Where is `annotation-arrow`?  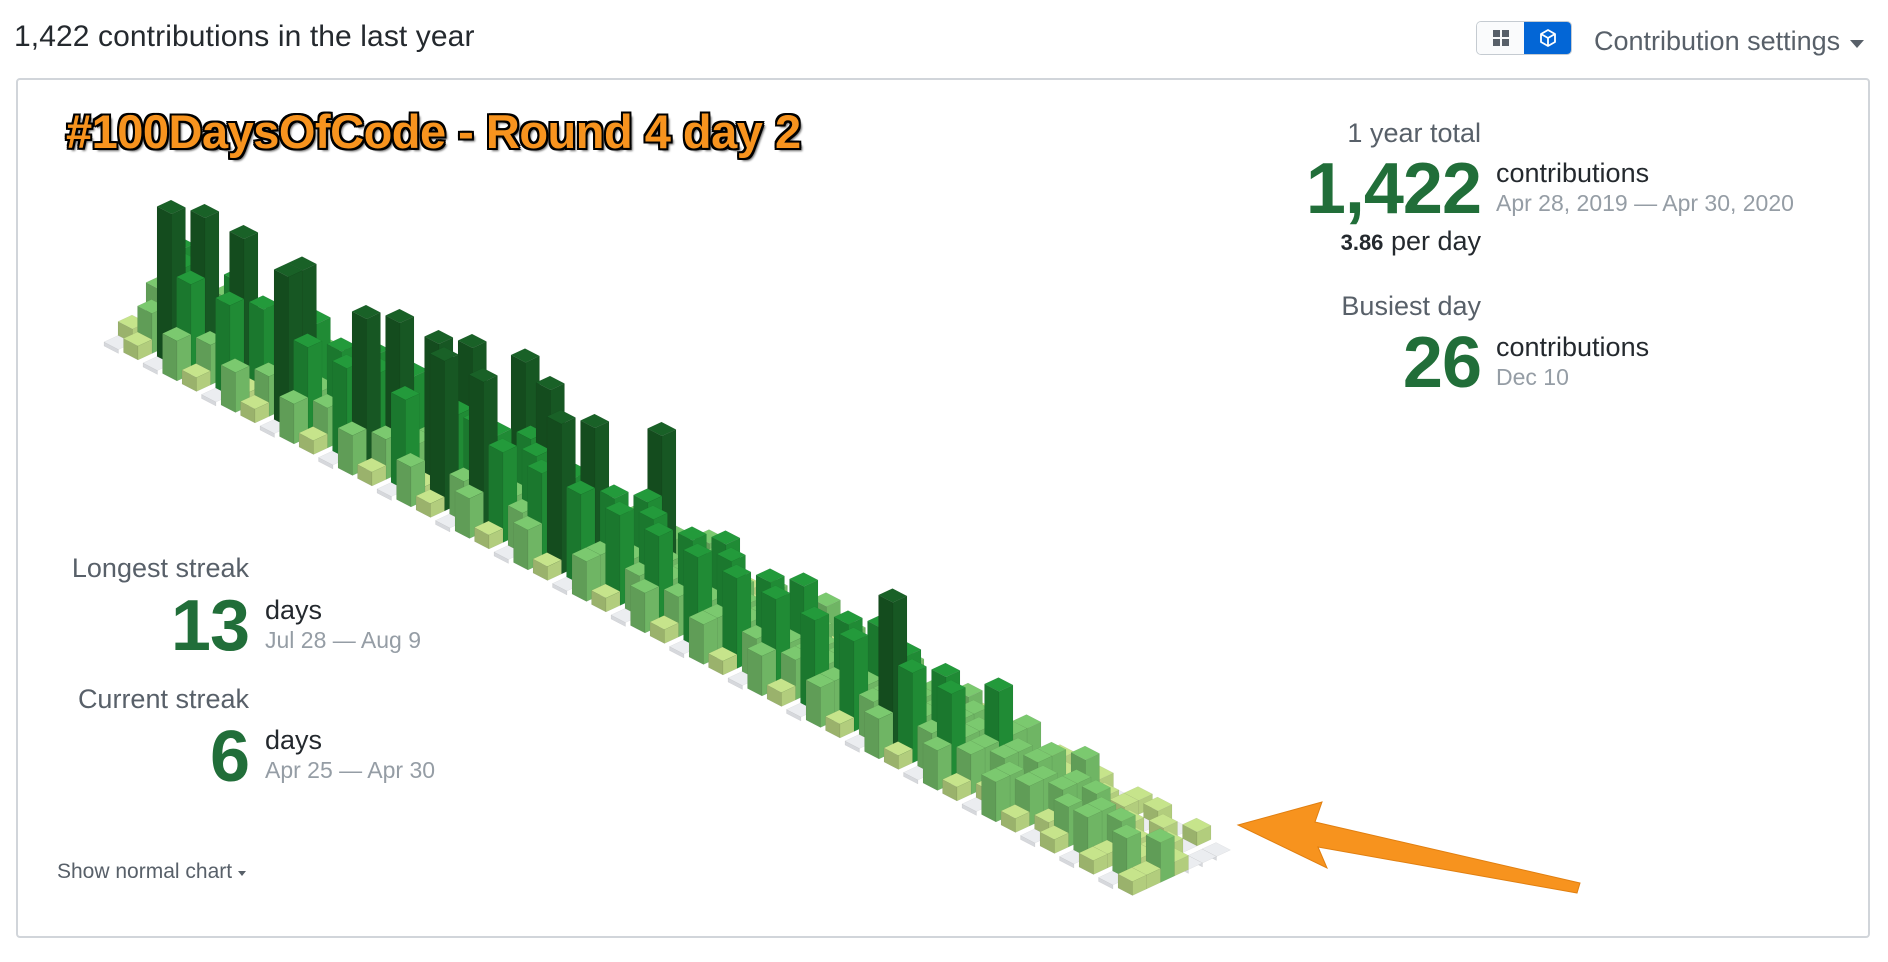
annotation-arrow is located at coordinates (1408, 847).